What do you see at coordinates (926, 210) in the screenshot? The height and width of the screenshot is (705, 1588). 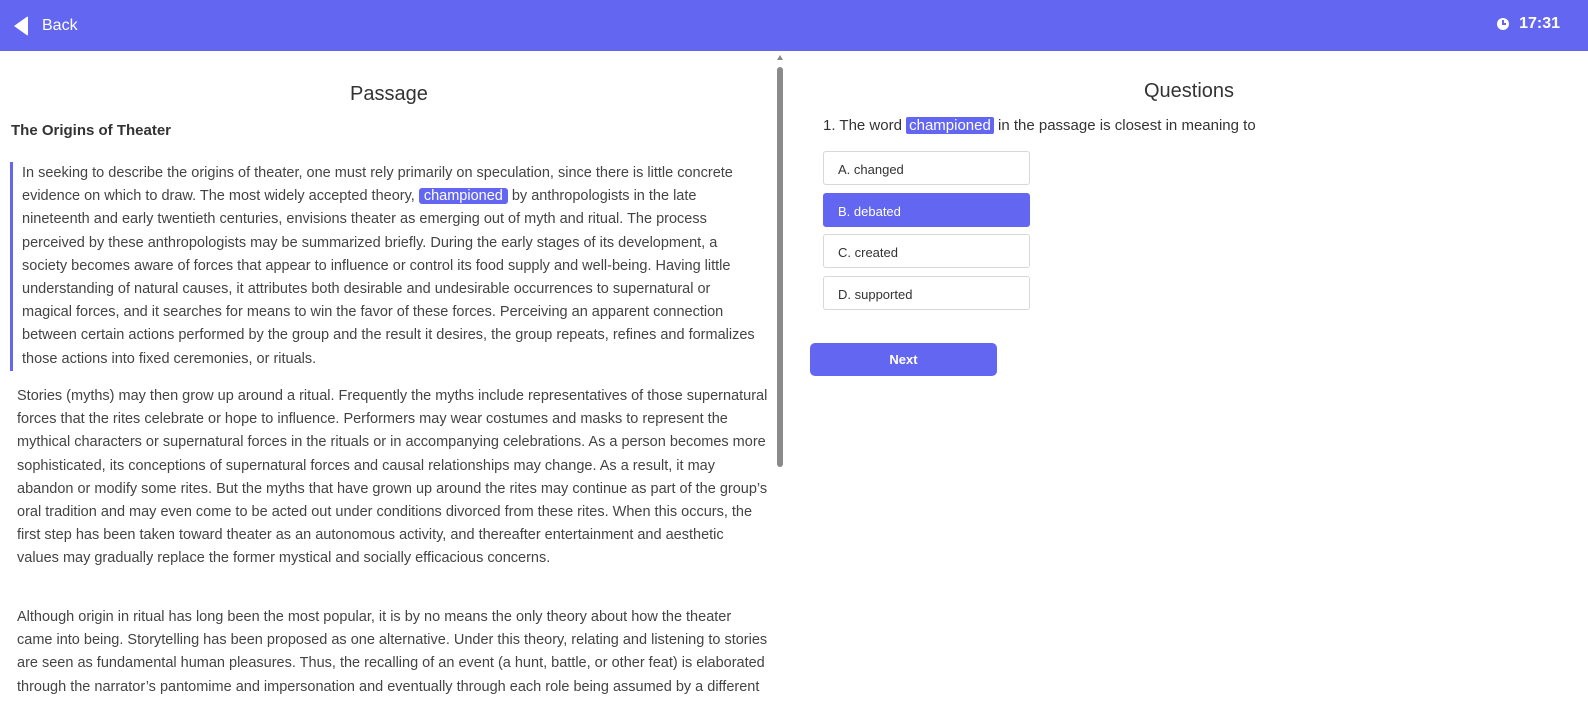 I see `option-b: B. debated` at bounding box center [926, 210].